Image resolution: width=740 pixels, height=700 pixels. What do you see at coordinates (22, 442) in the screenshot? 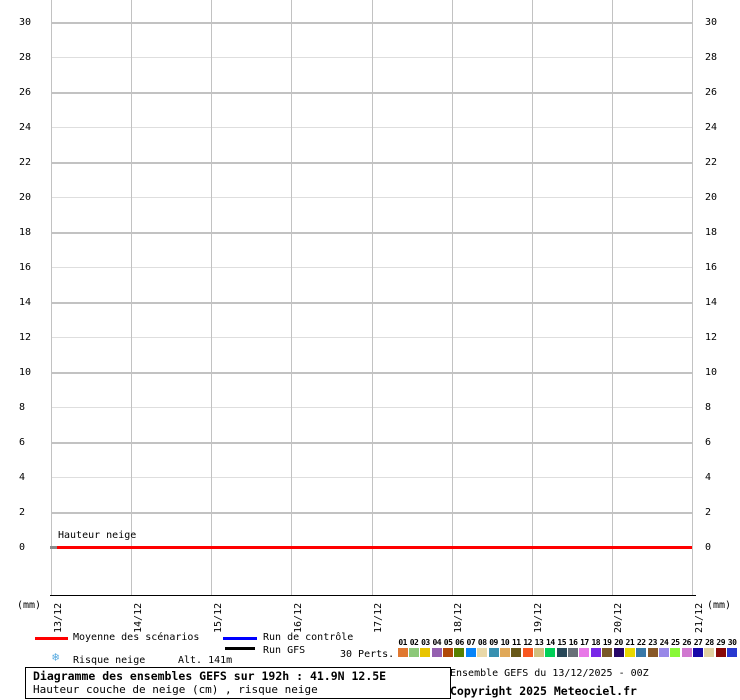
I see `y-axis-label-left: 6` at bounding box center [22, 442].